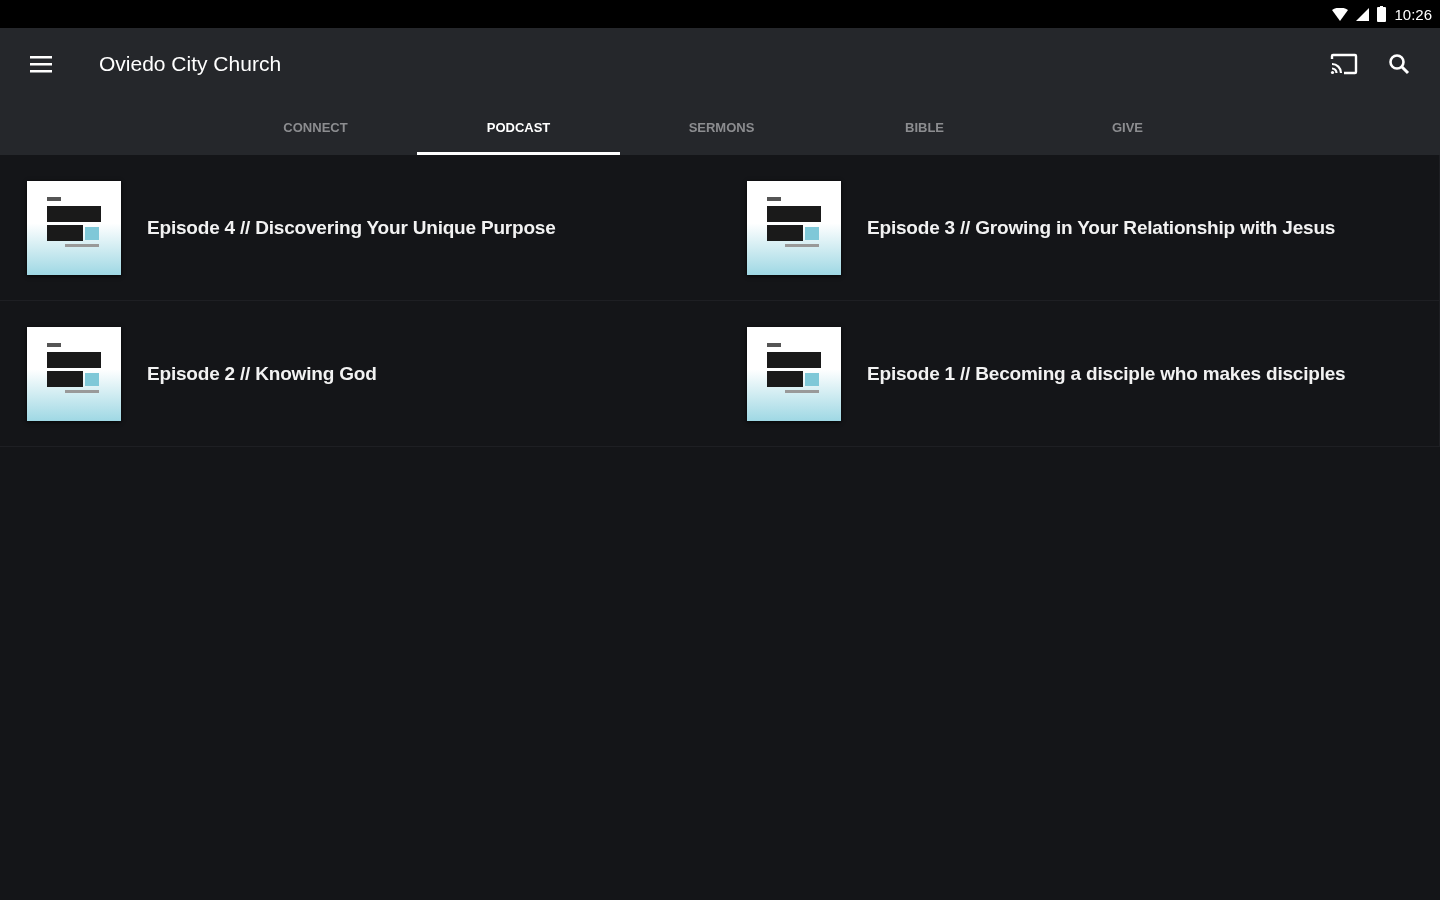 The image size is (1440, 900). I want to click on wifi-icon, so click(1340, 14).